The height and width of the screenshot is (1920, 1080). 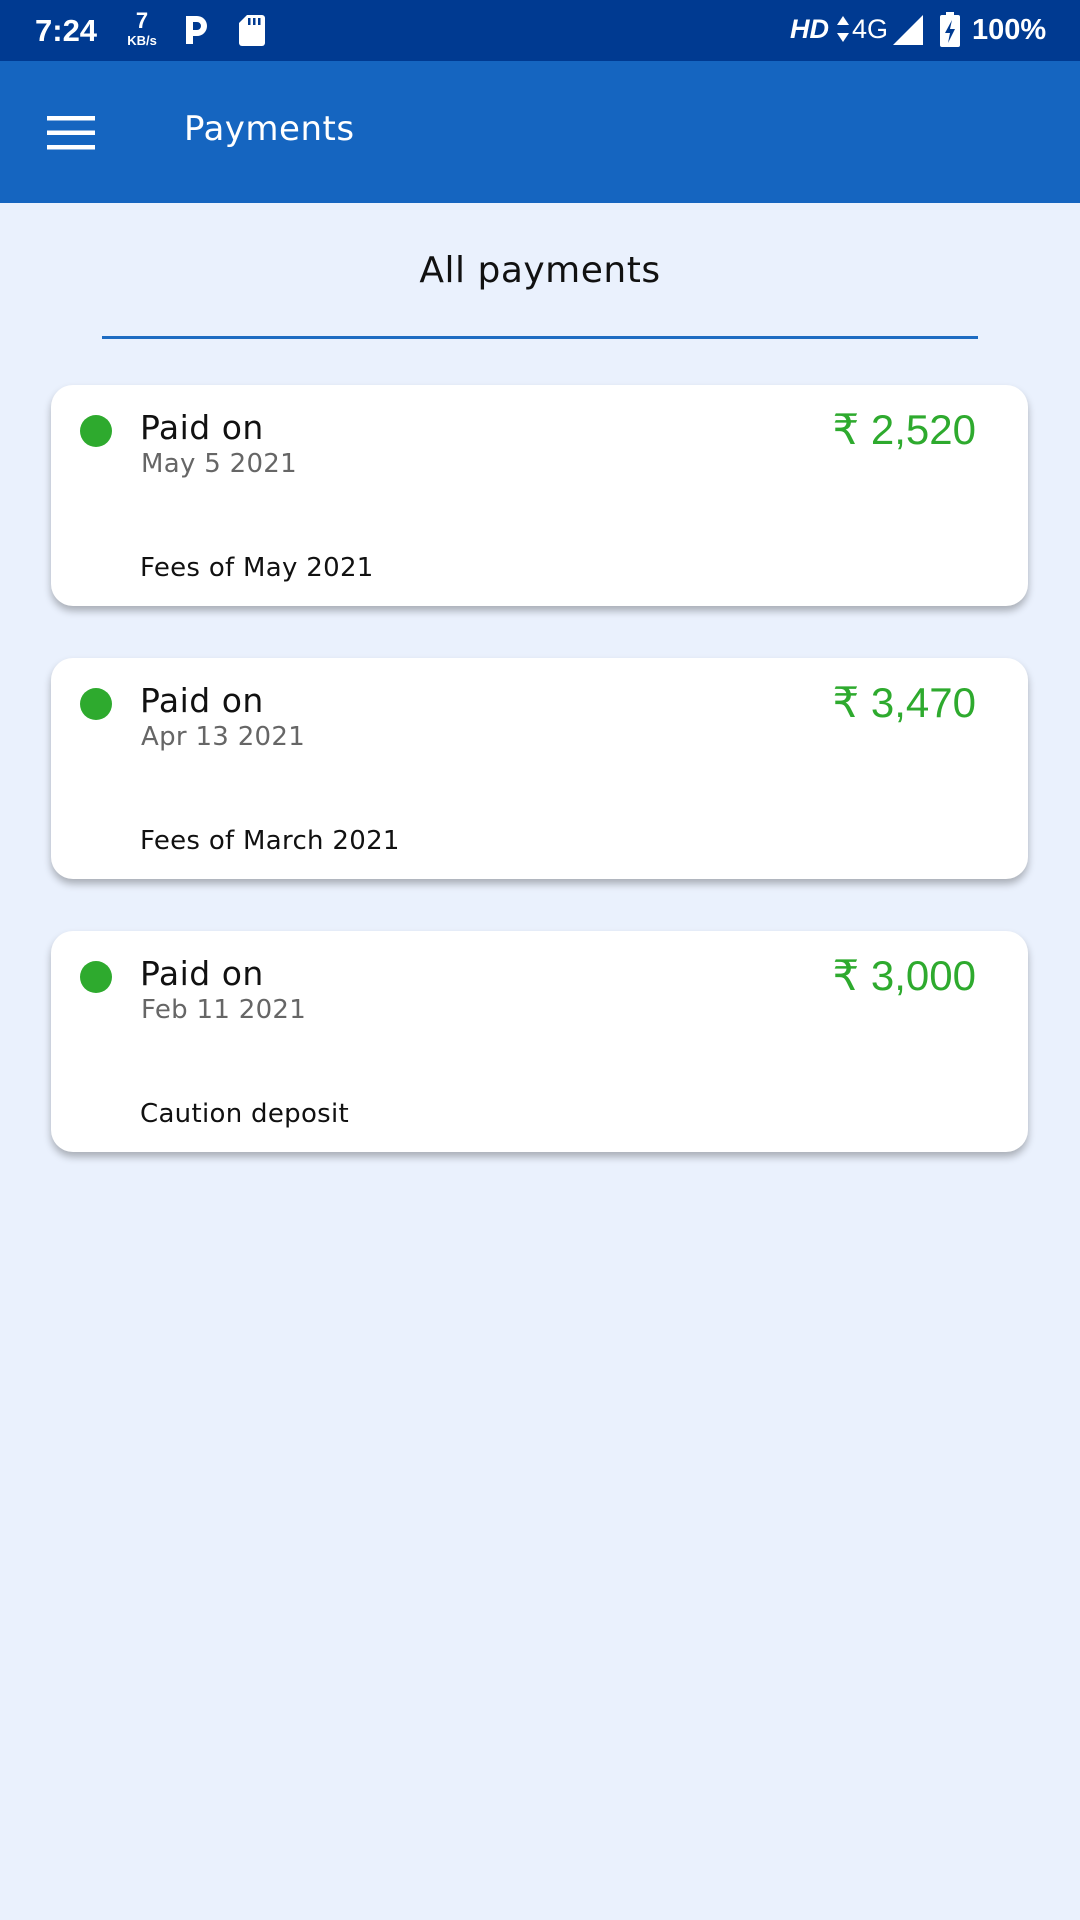 What do you see at coordinates (142, 40) in the screenshot?
I see `network-speed-unit: KB/s` at bounding box center [142, 40].